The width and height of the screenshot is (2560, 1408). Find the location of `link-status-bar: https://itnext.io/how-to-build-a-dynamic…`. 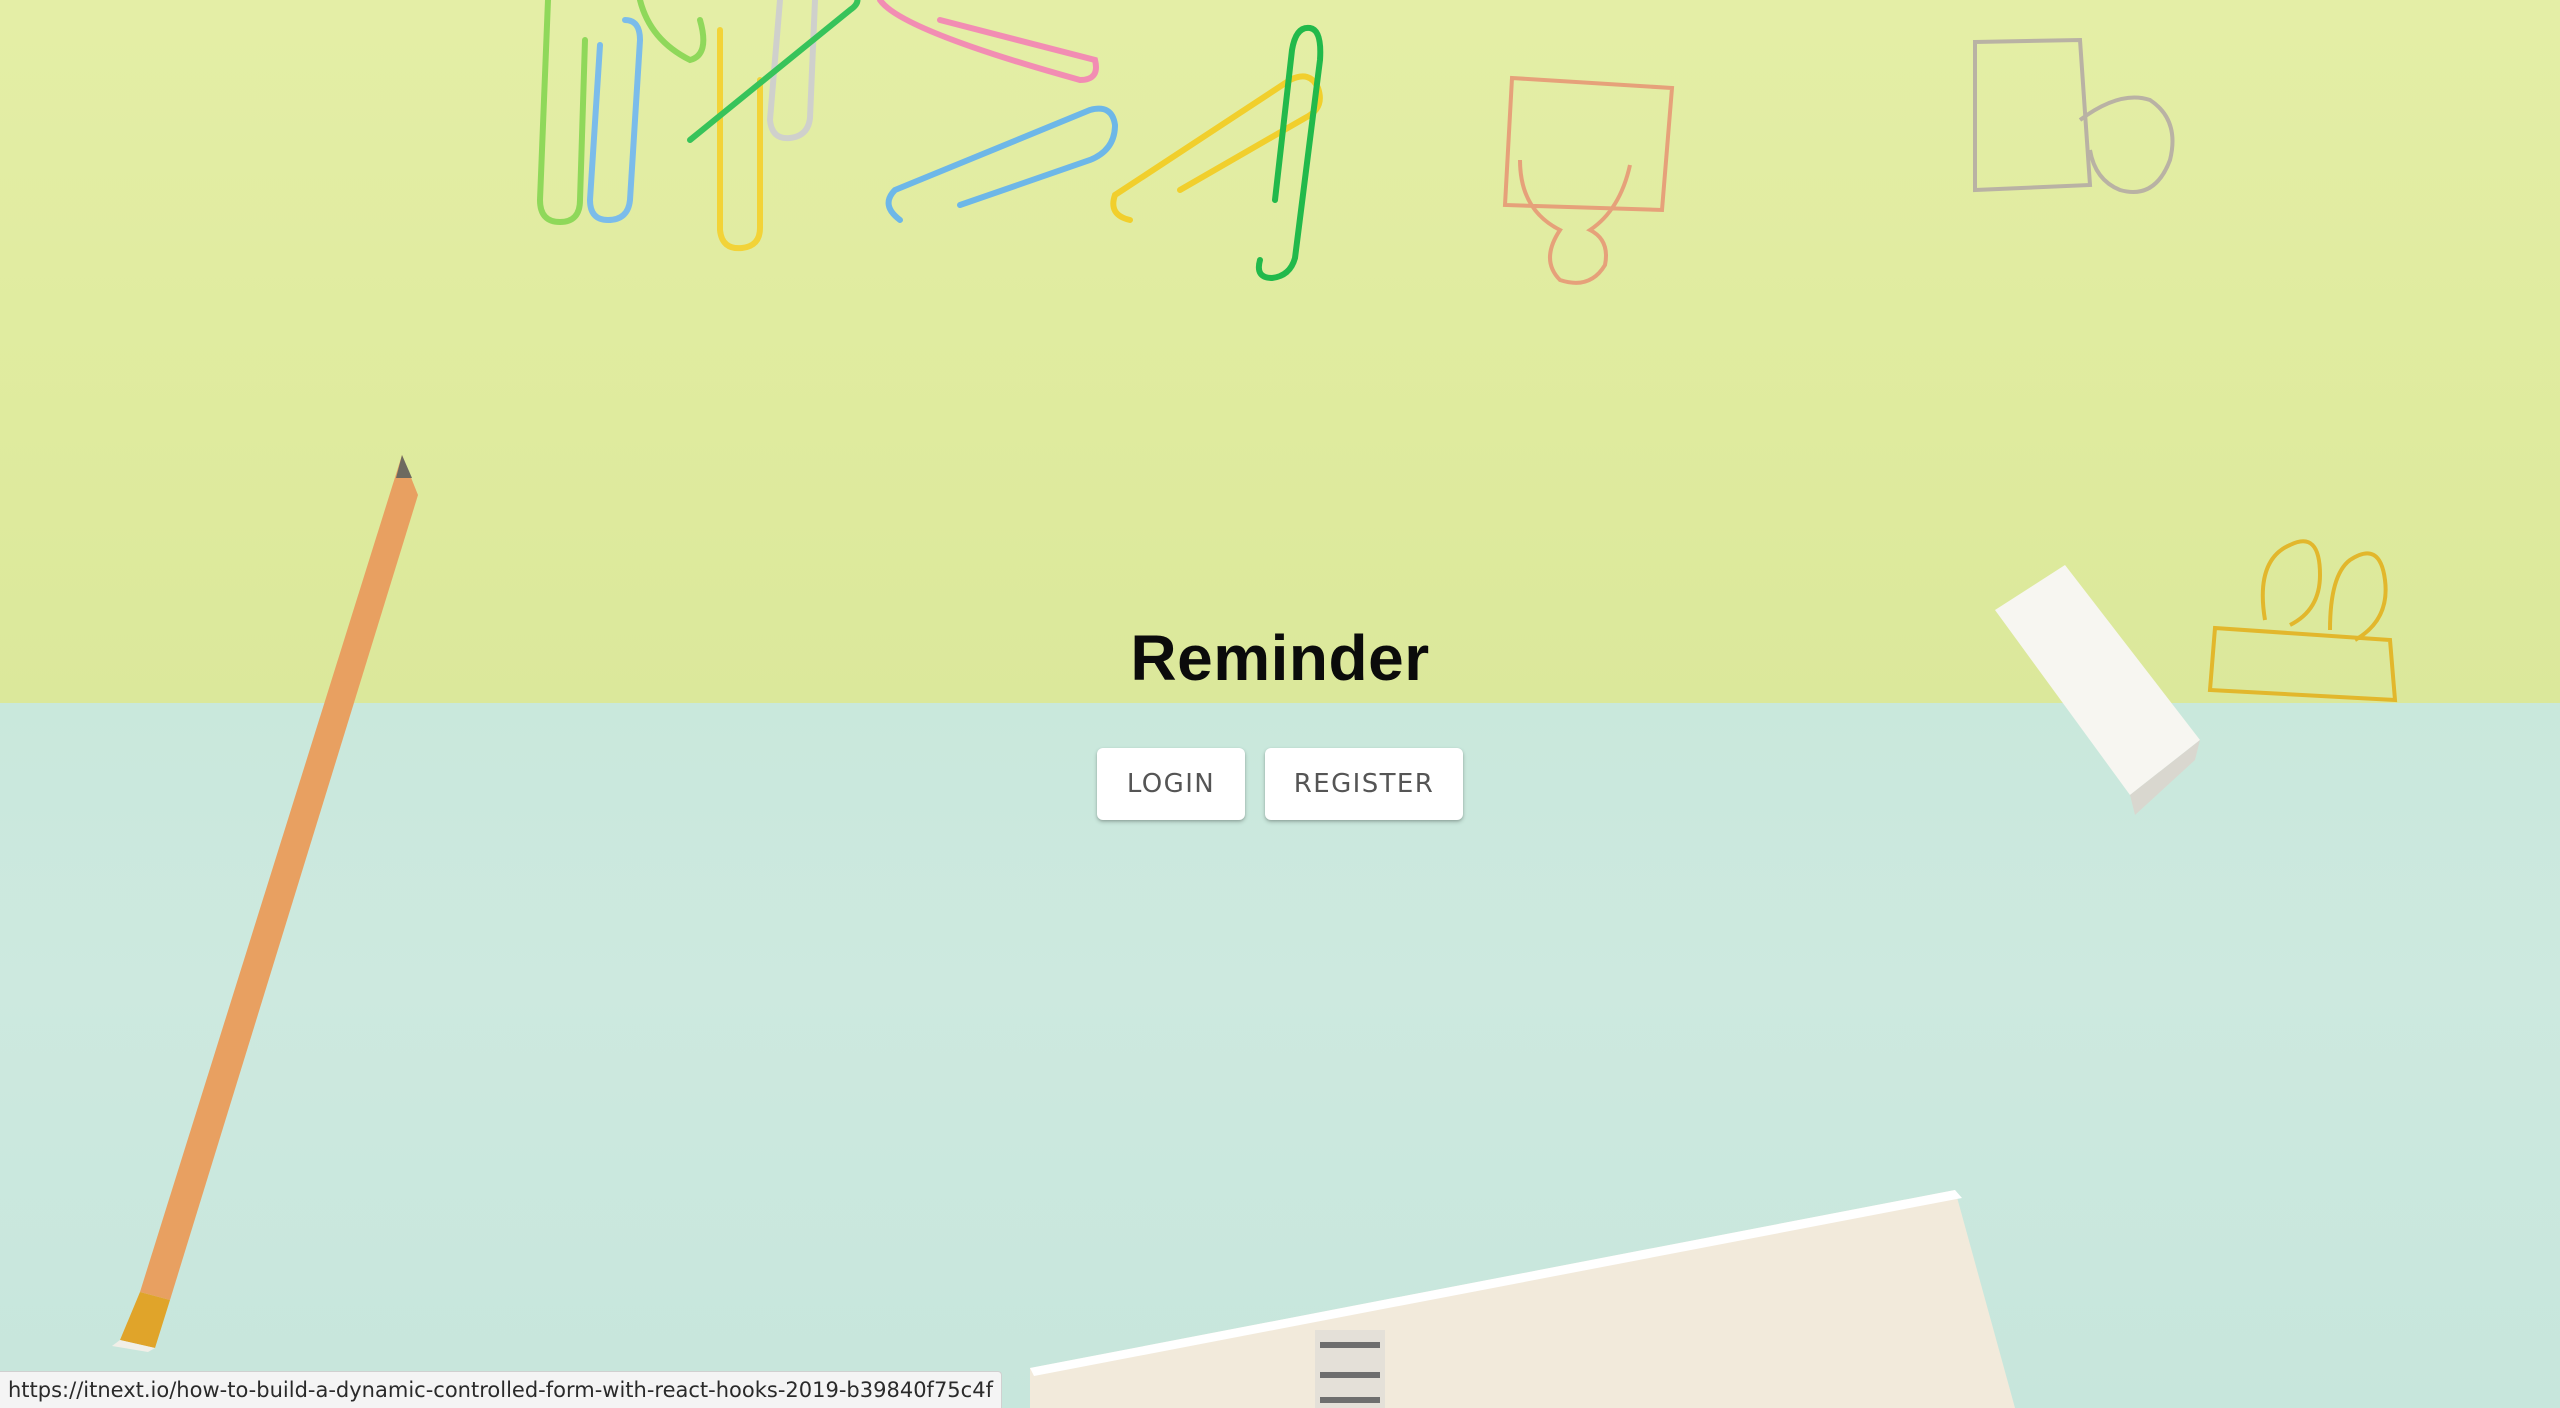

link-status-bar: https://itnext.io/how-to-build-a-dynamic… is located at coordinates (501, 1389).